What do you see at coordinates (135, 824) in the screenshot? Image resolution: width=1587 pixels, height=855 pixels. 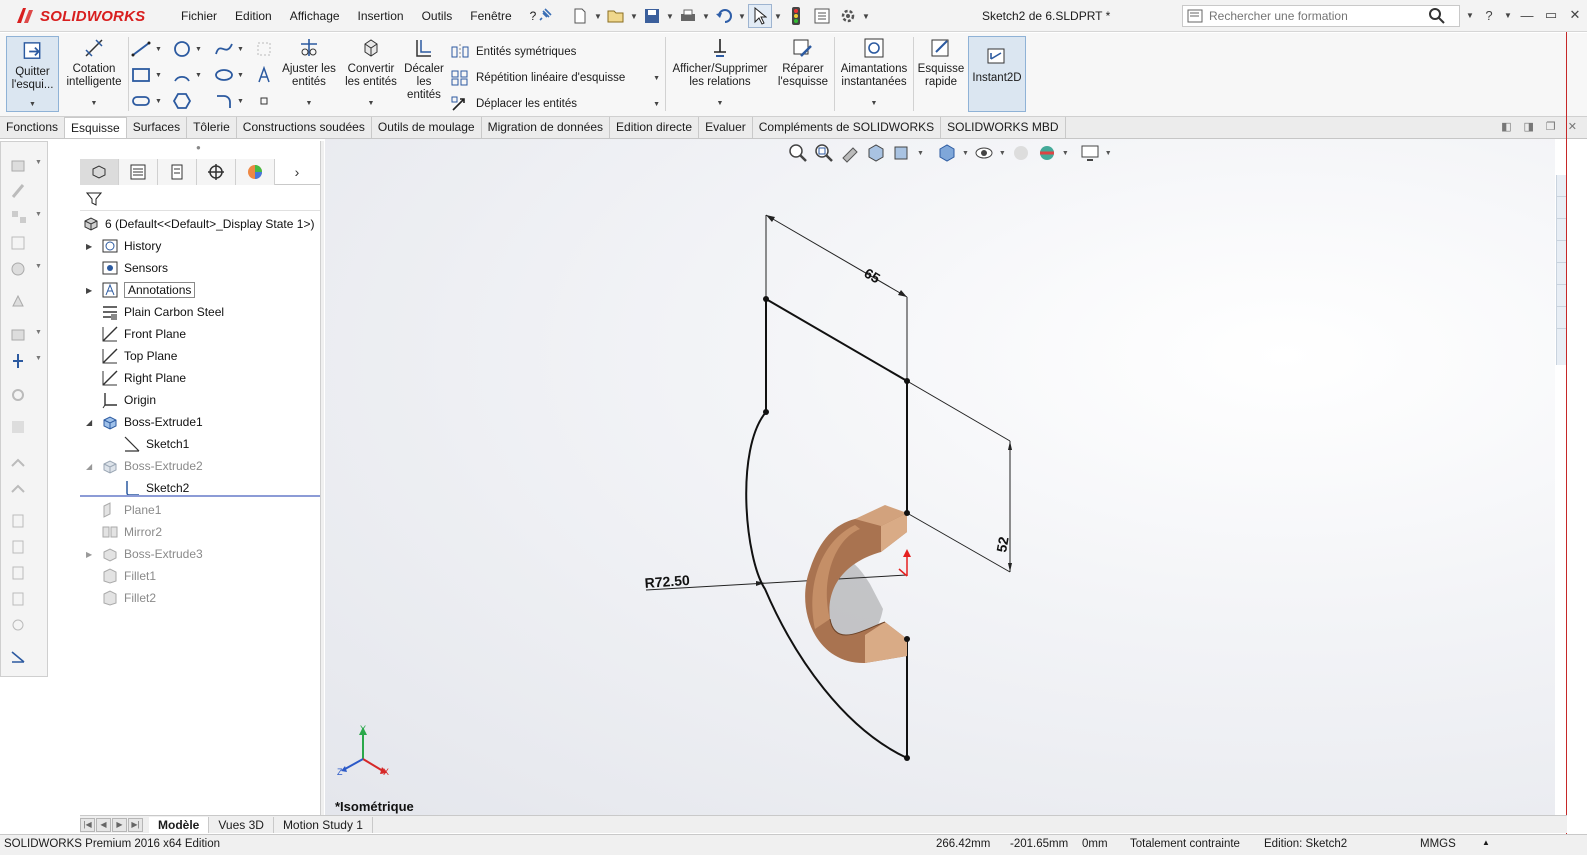 I see `last-tab-icon: ▶|` at bounding box center [135, 824].